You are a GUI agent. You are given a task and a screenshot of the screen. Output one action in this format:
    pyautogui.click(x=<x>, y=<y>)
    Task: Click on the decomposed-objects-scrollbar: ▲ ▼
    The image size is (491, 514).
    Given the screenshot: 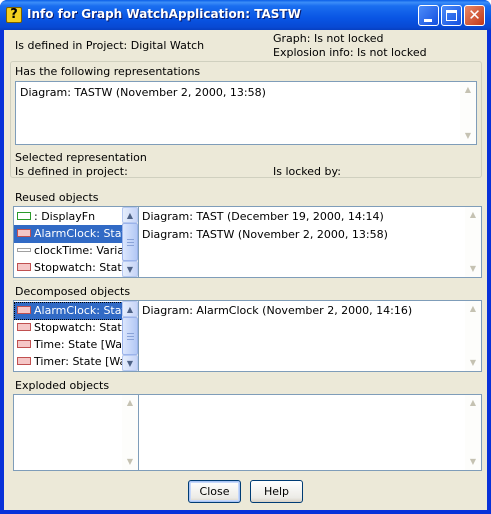 What is the action you would take?
    pyautogui.click(x=130, y=336)
    